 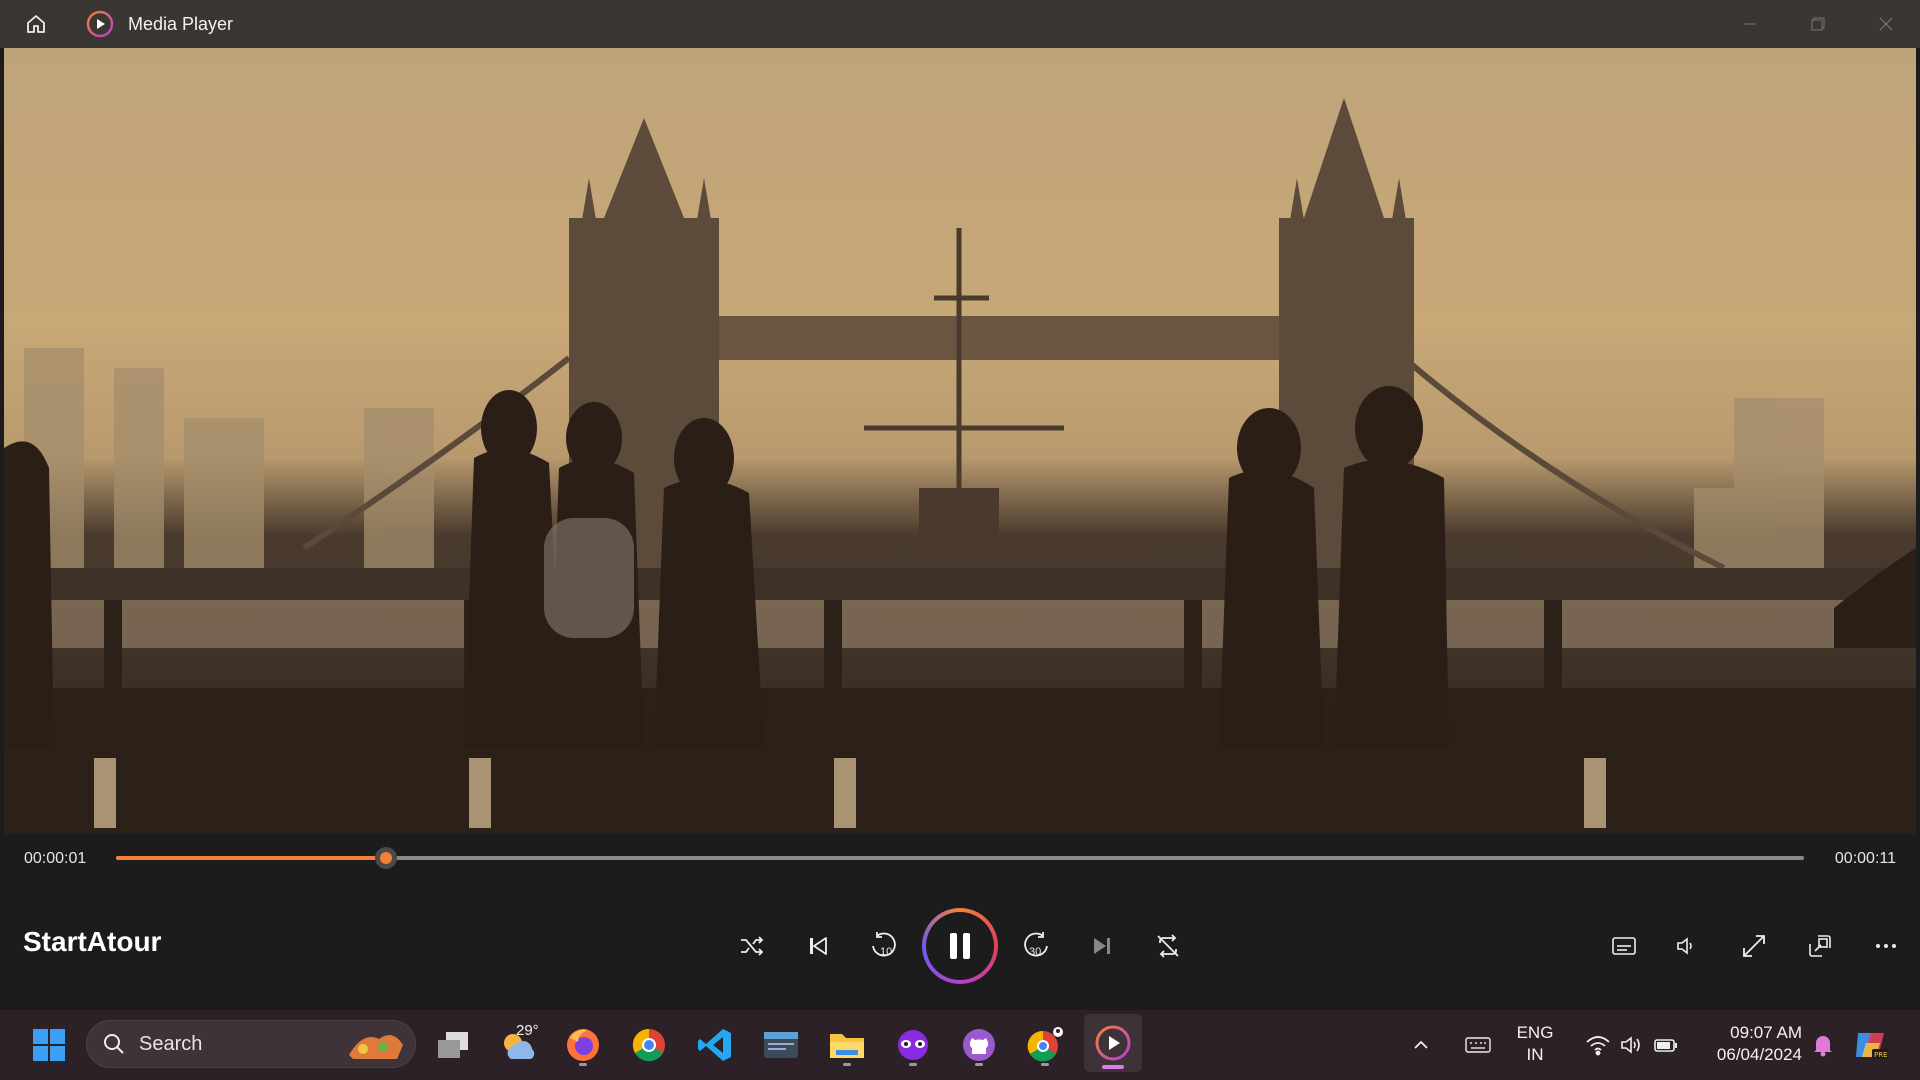 What do you see at coordinates (1881, 1055) in the screenshot?
I see `svg-text: PRE` at bounding box center [1881, 1055].